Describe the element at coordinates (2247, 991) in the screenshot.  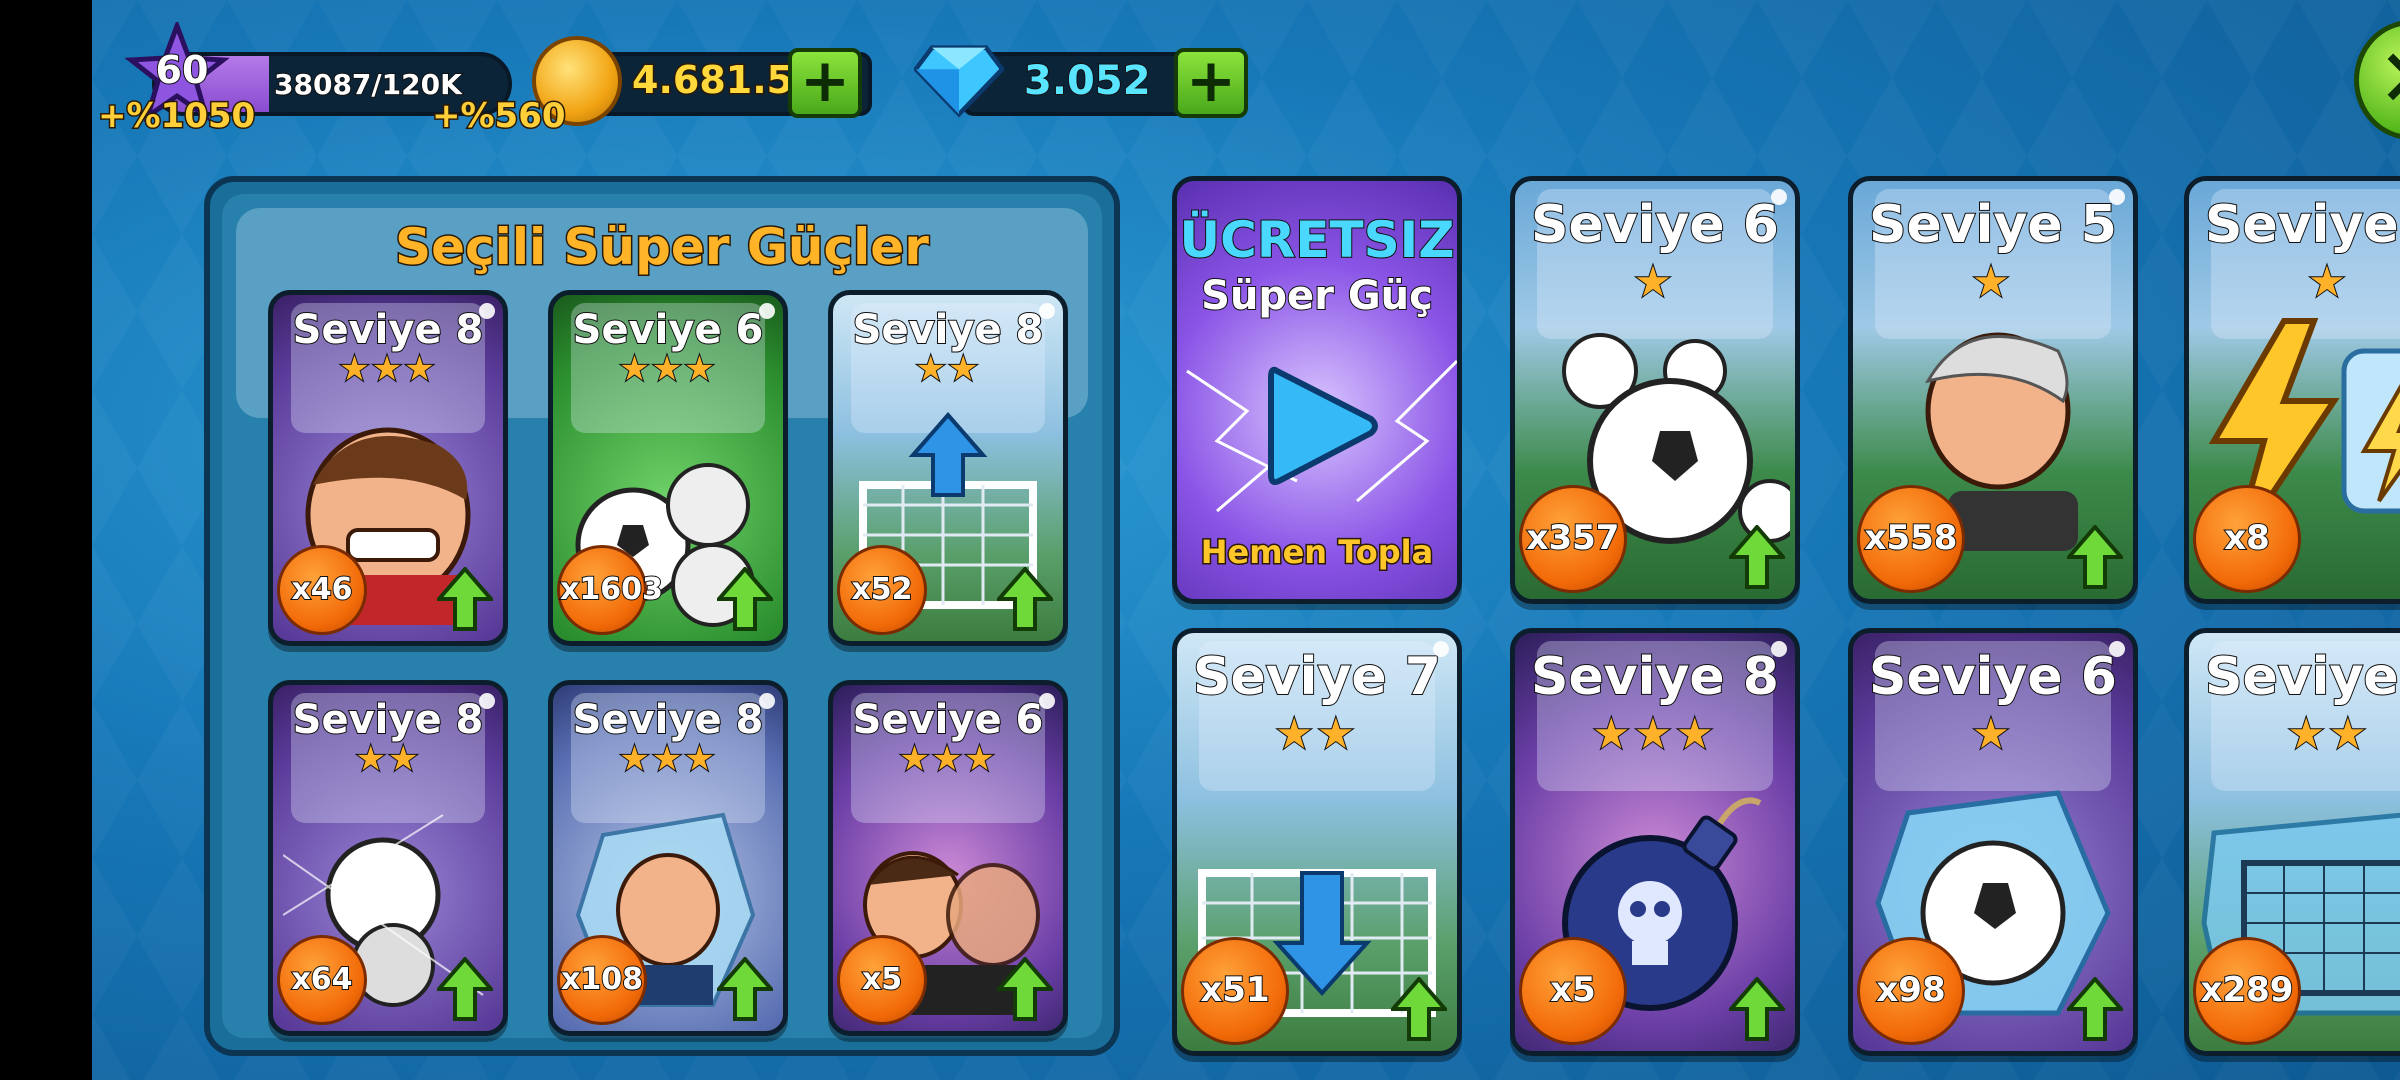
I see `card-count: x289` at that location.